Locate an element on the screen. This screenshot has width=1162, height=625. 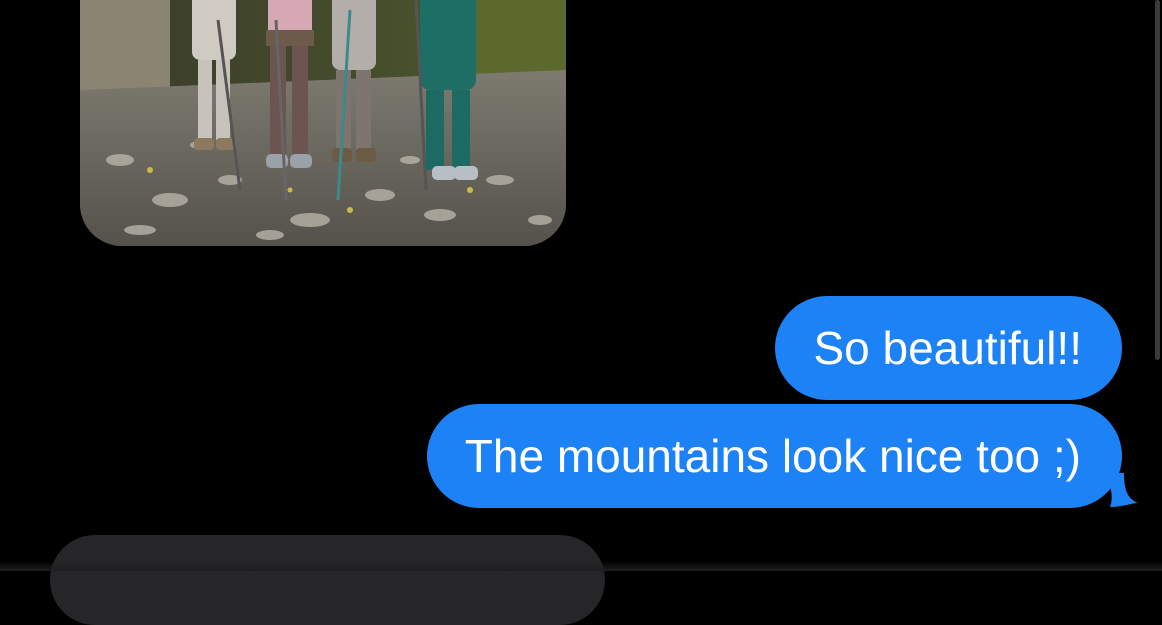
outgoing-message-bubble: The mountains look nice too ;) is located at coordinates (774, 456).